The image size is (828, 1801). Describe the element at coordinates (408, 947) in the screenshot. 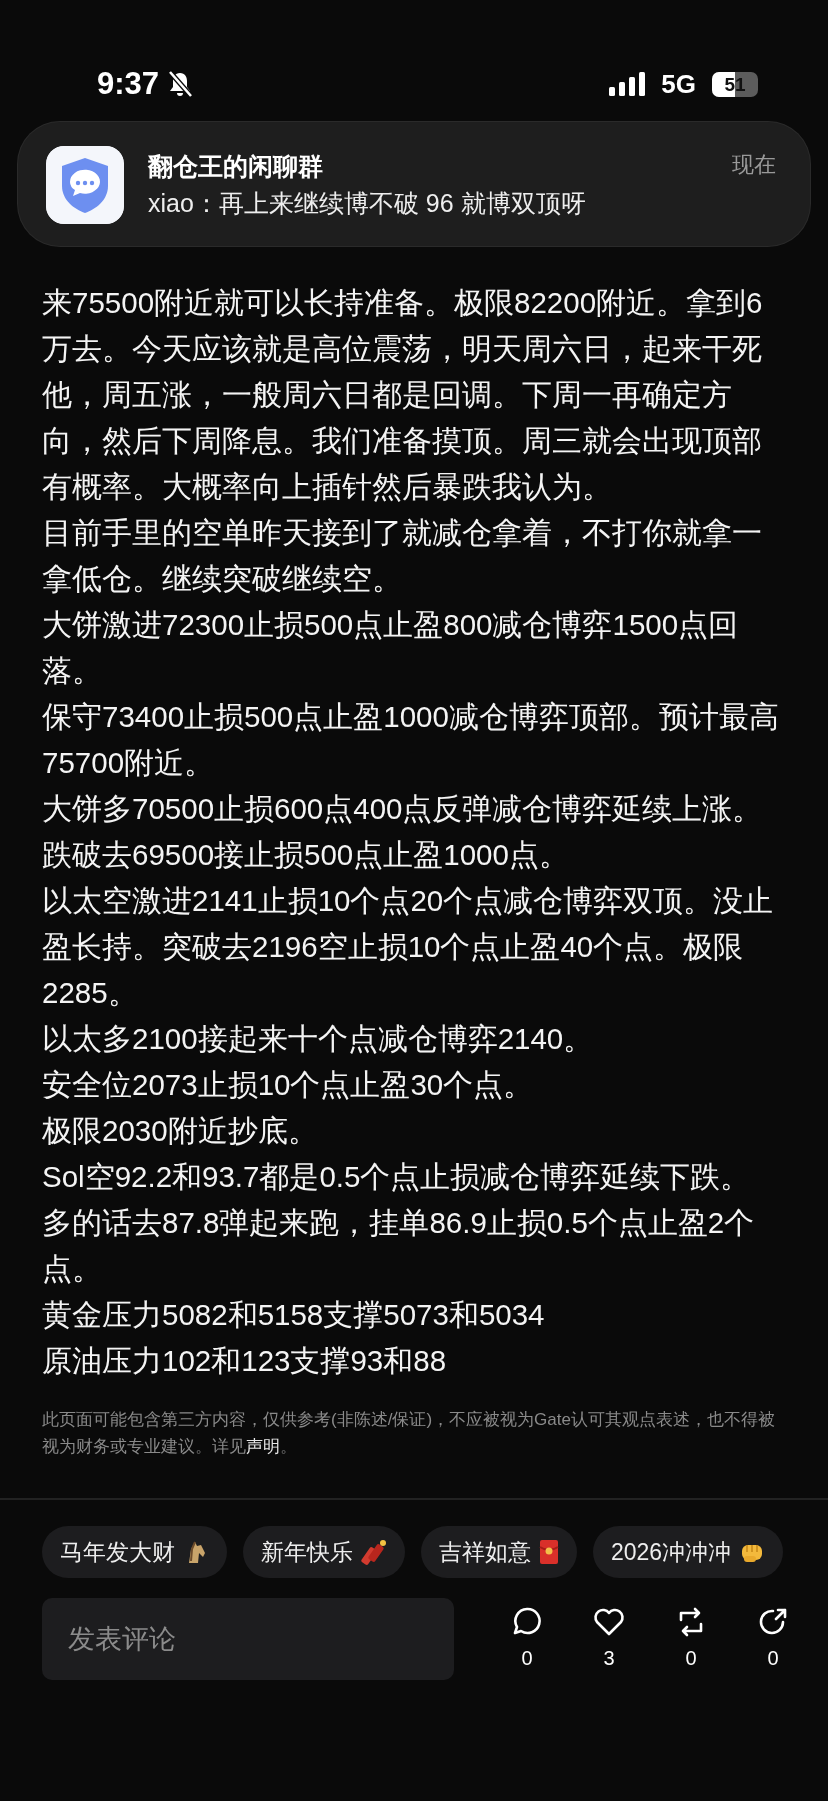

I see `post-paragraph: 以太空激进2141止损10个点20个点减仓博弈双顶。没止盈长持。突破去2196空止损10个点止盈40个点。极限2285。` at that location.